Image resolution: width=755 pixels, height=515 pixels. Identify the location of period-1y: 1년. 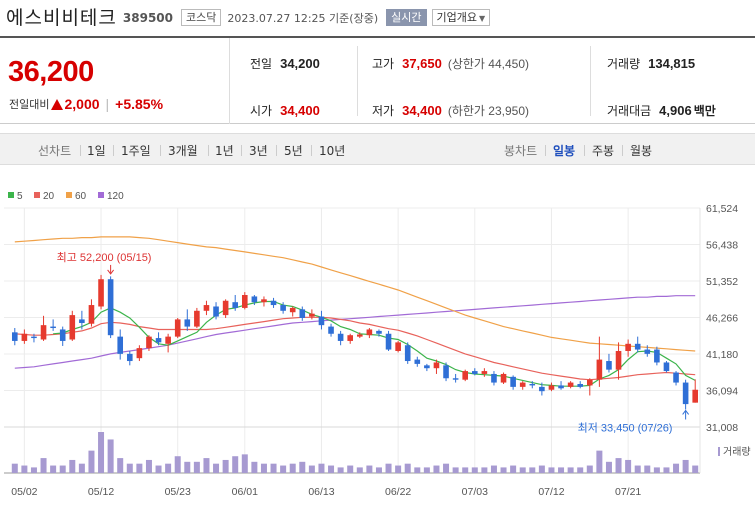
(224, 150).